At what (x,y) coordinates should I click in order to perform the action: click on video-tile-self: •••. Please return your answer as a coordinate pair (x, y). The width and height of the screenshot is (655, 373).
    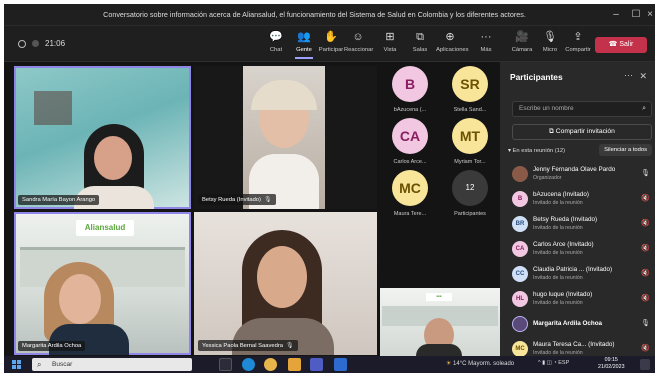
    Looking at the image, I should click on (440, 322).